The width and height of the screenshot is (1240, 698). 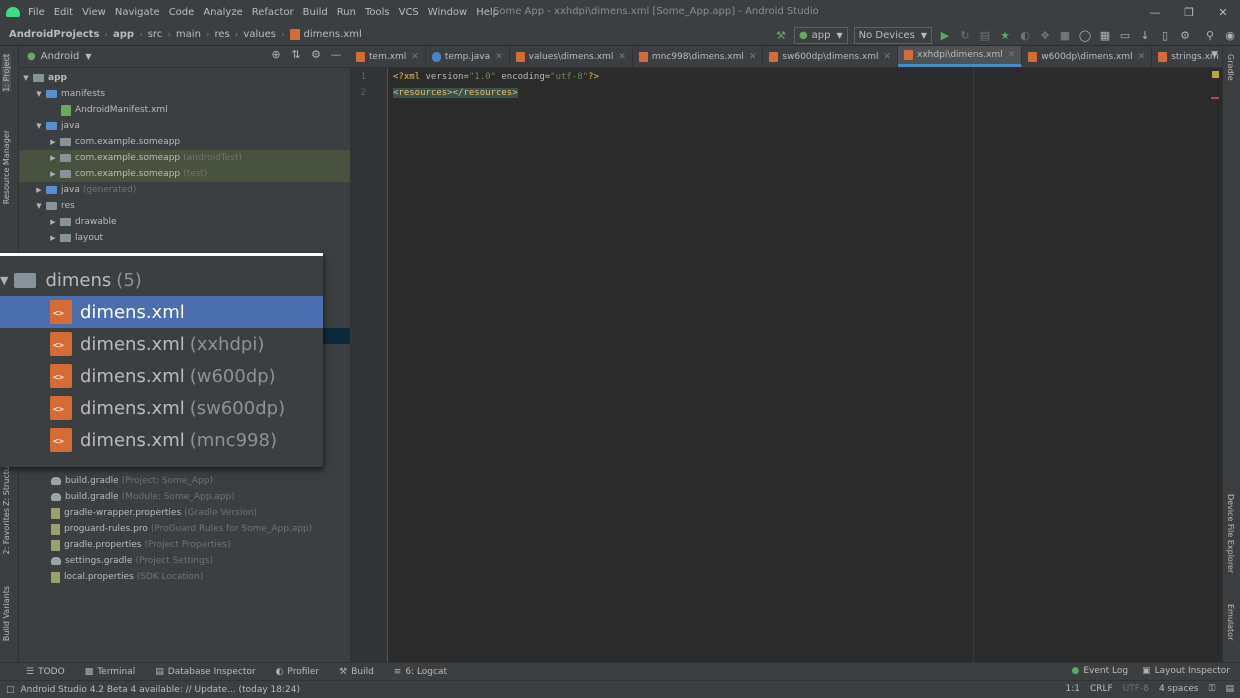 I want to click on zoom-row-dimens-default: dimens.xml, so click(x=161, y=312).